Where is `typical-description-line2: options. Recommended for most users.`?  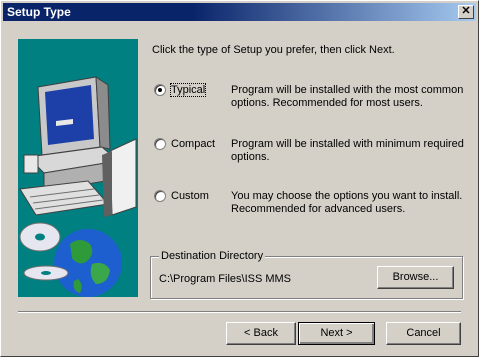
typical-description-line2: options. Recommended for most users. is located at coordinates (327, 103).